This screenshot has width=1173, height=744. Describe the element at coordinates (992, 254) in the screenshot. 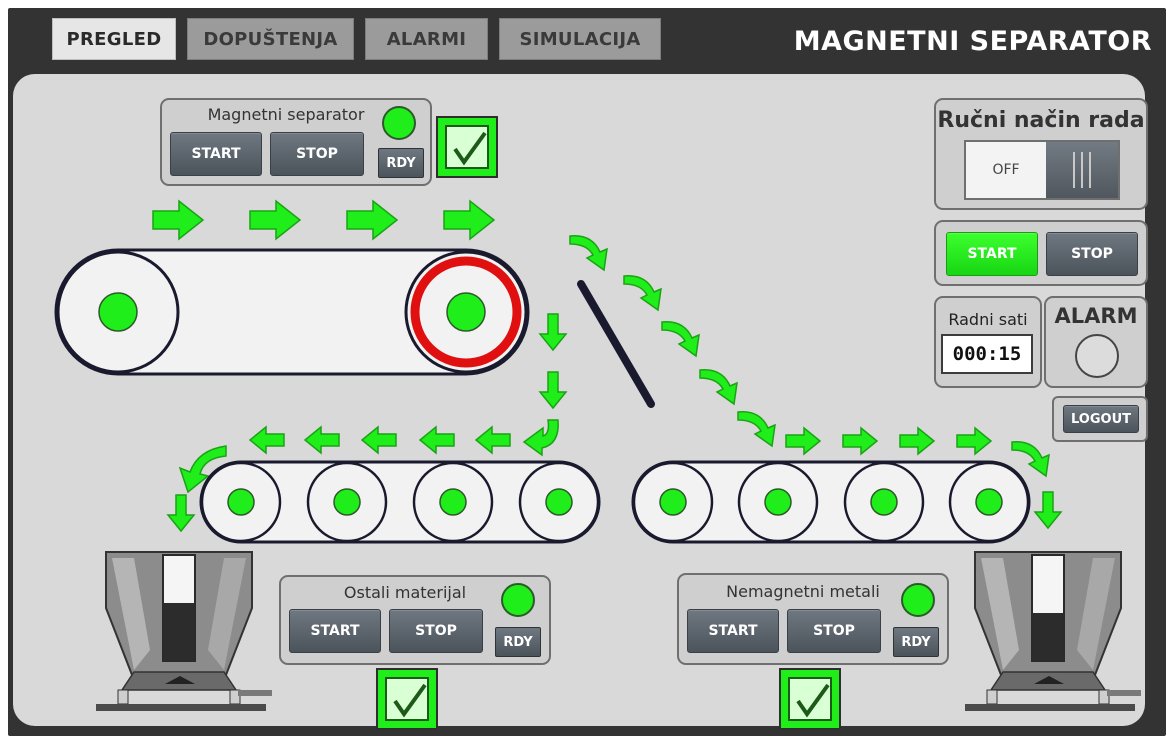

I see `main-start-button: START` at that location.